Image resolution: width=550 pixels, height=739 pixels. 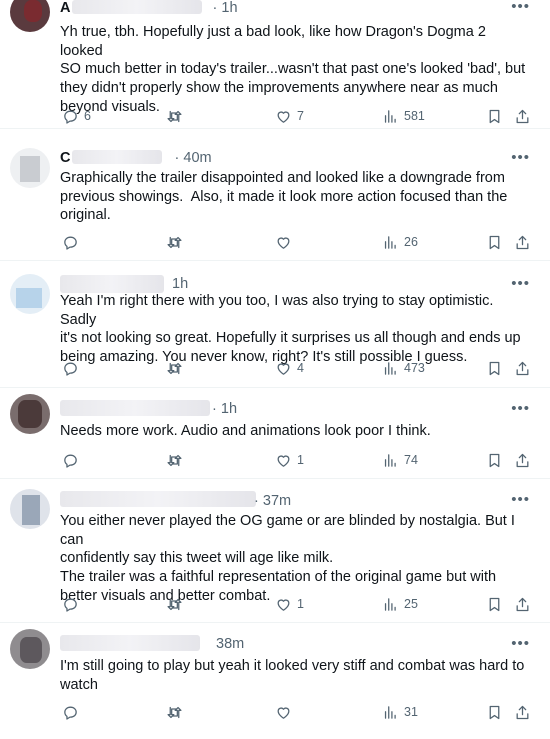 I want to click on views-button: 31, so click(x=400, y=712).